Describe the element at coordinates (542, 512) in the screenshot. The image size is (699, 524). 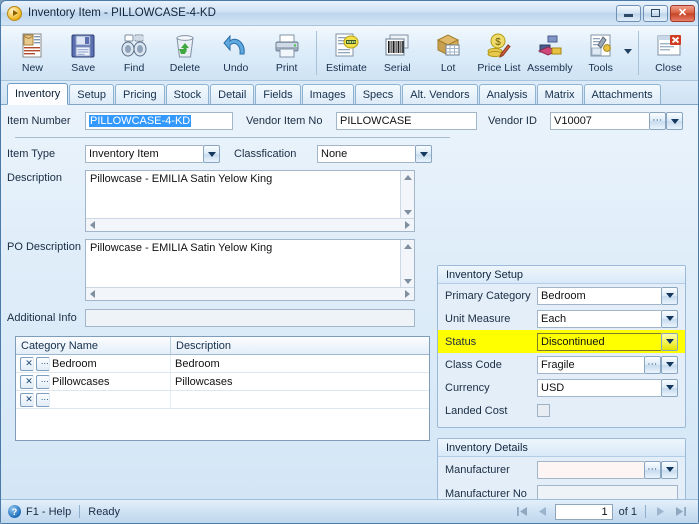
I see `previous-record-button` at that location.